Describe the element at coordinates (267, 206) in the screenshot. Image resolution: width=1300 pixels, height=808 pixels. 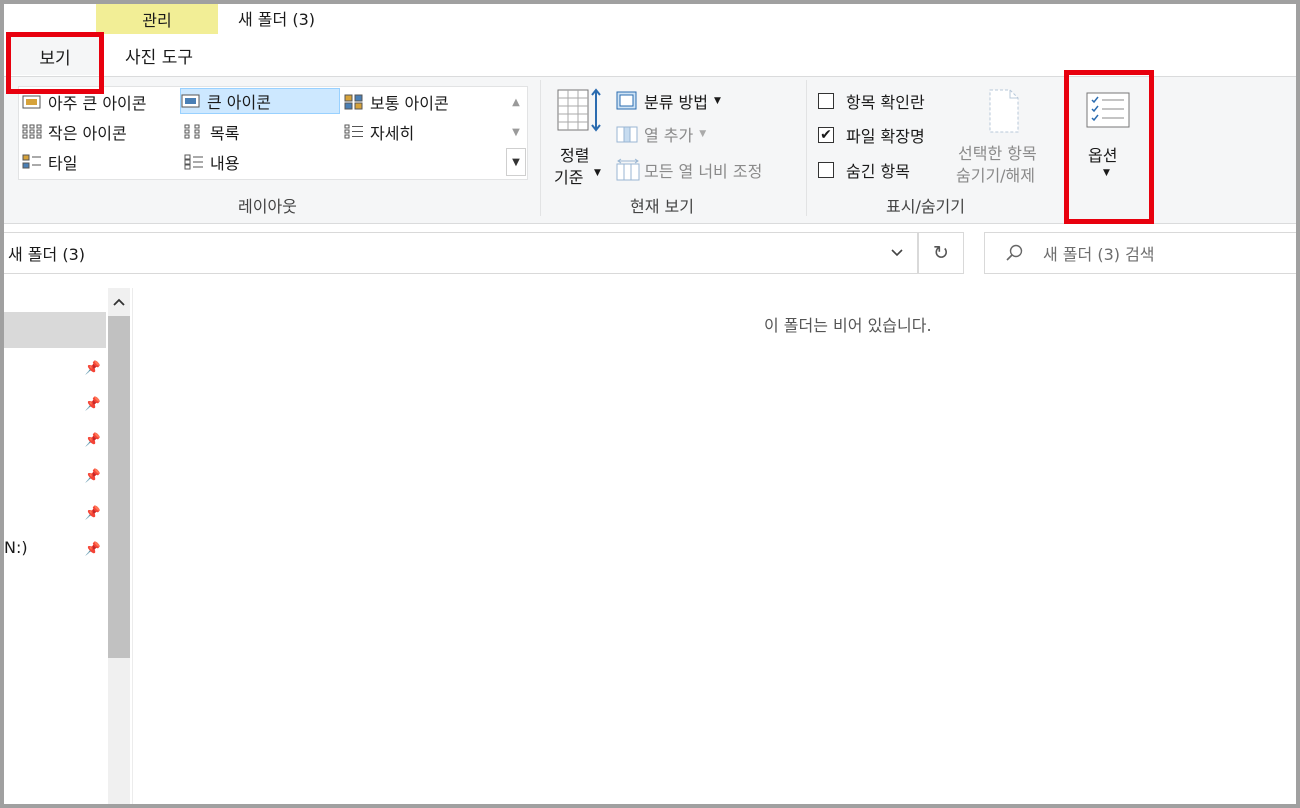
I see `group-label-layout: 레이아웃` at that location.